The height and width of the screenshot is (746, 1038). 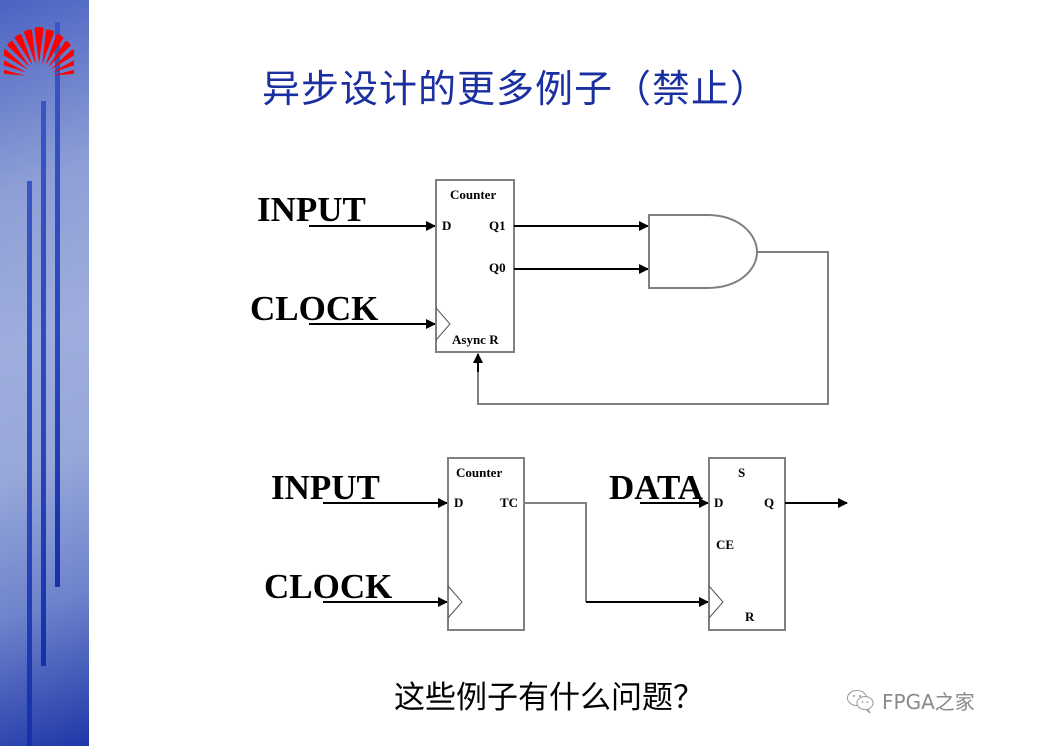 I want to click on pin-r: R, so click(x=750, y=616).